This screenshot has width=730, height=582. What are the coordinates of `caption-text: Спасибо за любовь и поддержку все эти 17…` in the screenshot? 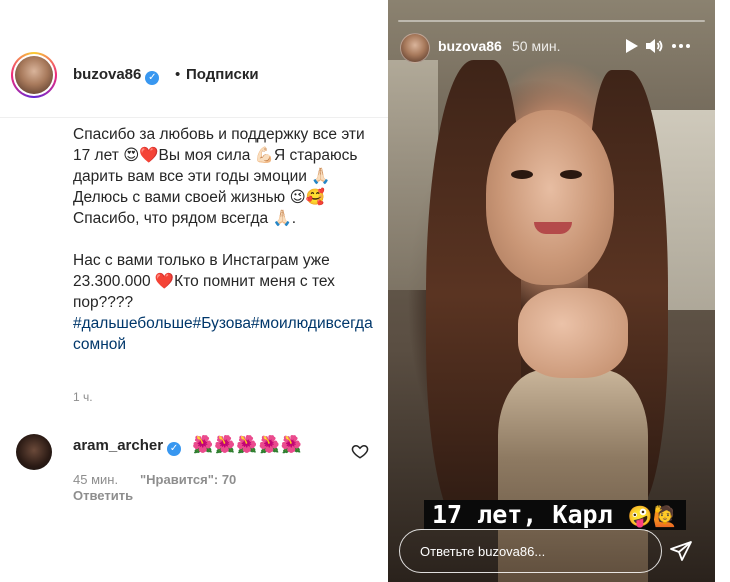 It's located at (221, 176).